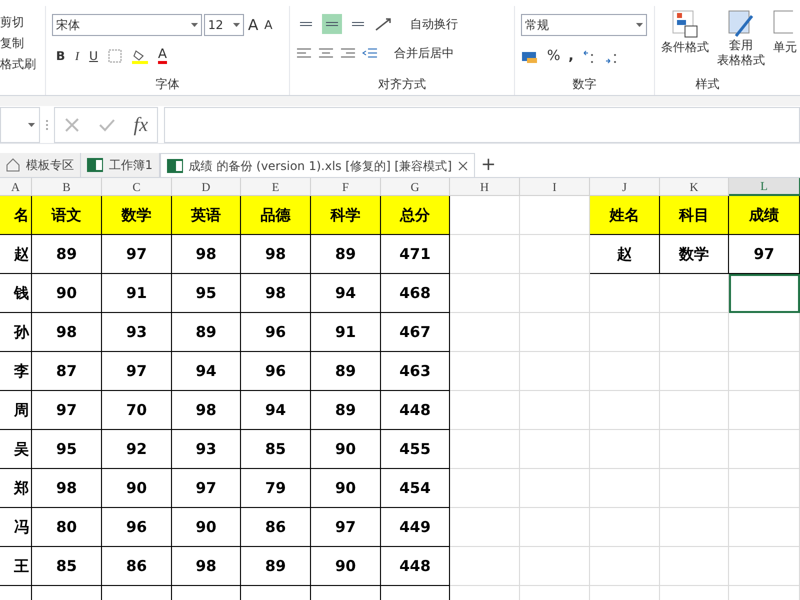 The width and height of the screenshot is (800, 600). I want to click on separator-dots-icon, so click(47, 125).